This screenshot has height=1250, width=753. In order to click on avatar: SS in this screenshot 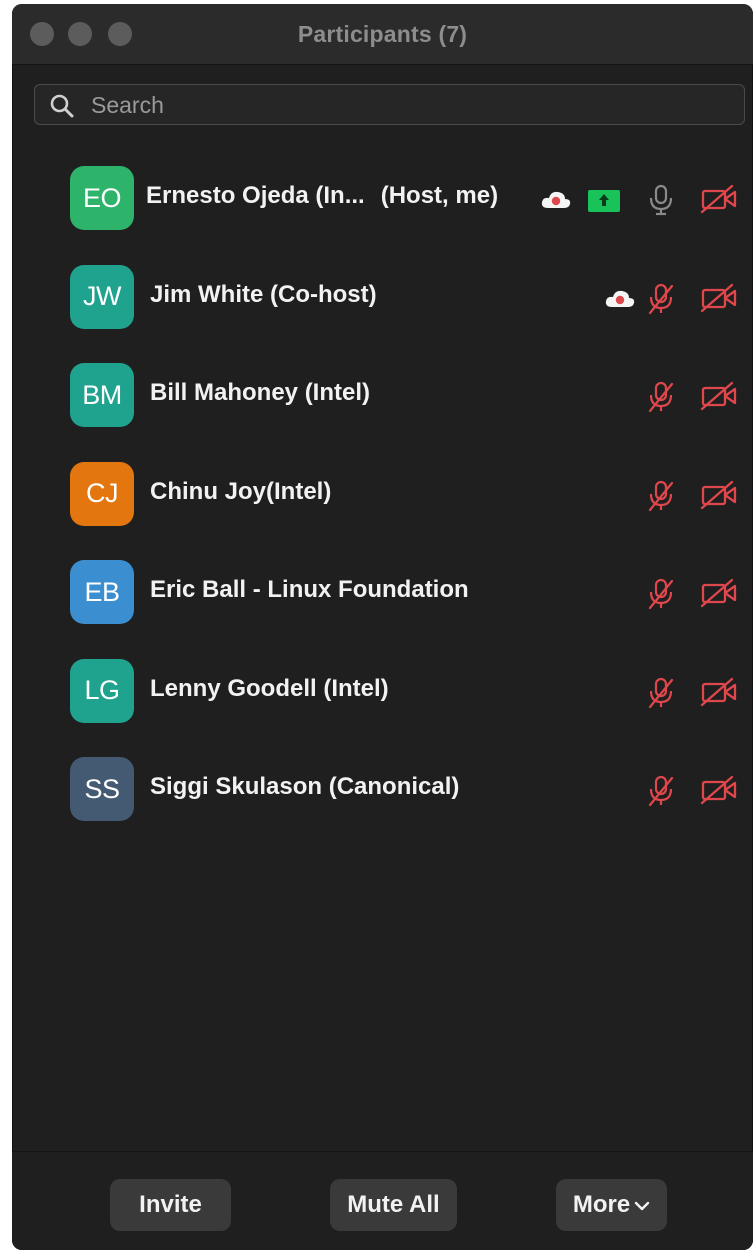, I will do `click(102, 789)`.